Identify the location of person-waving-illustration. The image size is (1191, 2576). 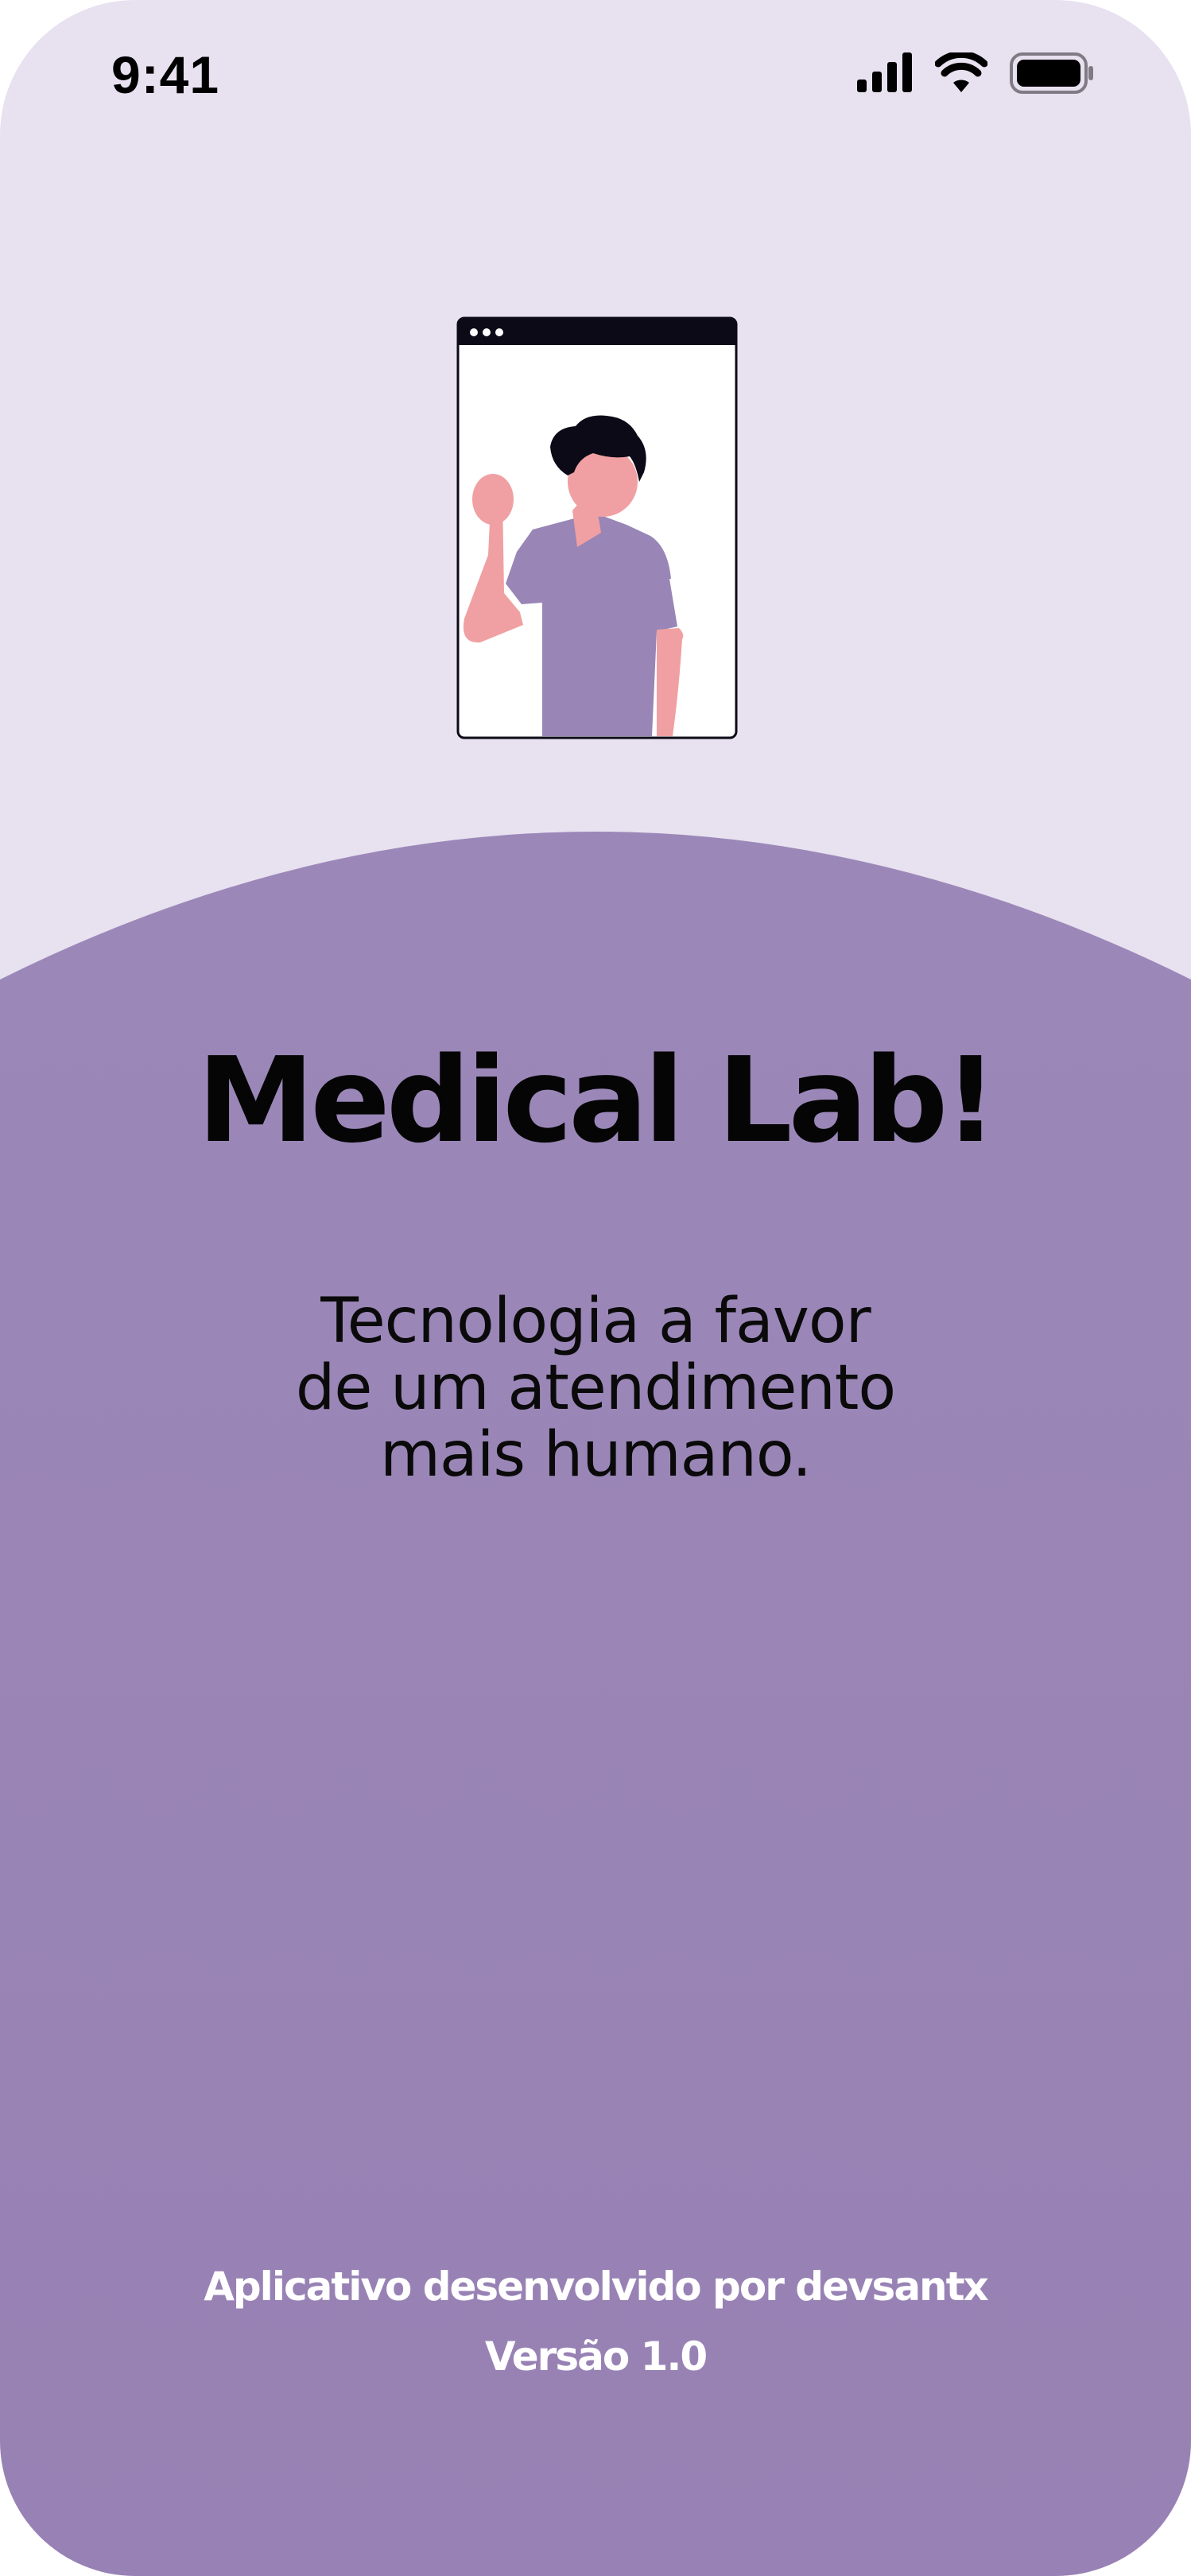
(597, 527).